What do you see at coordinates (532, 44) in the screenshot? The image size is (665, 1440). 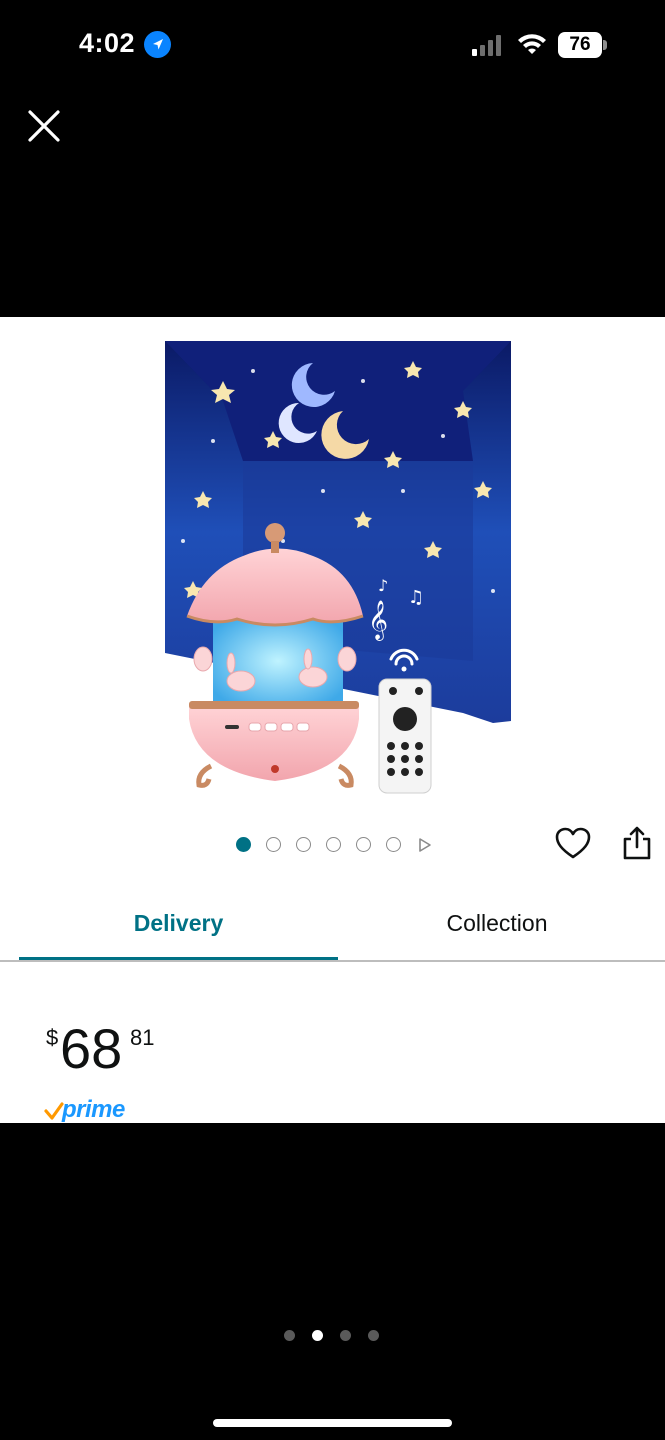 I see `wifi-icon` at bounding box center [532, 44].